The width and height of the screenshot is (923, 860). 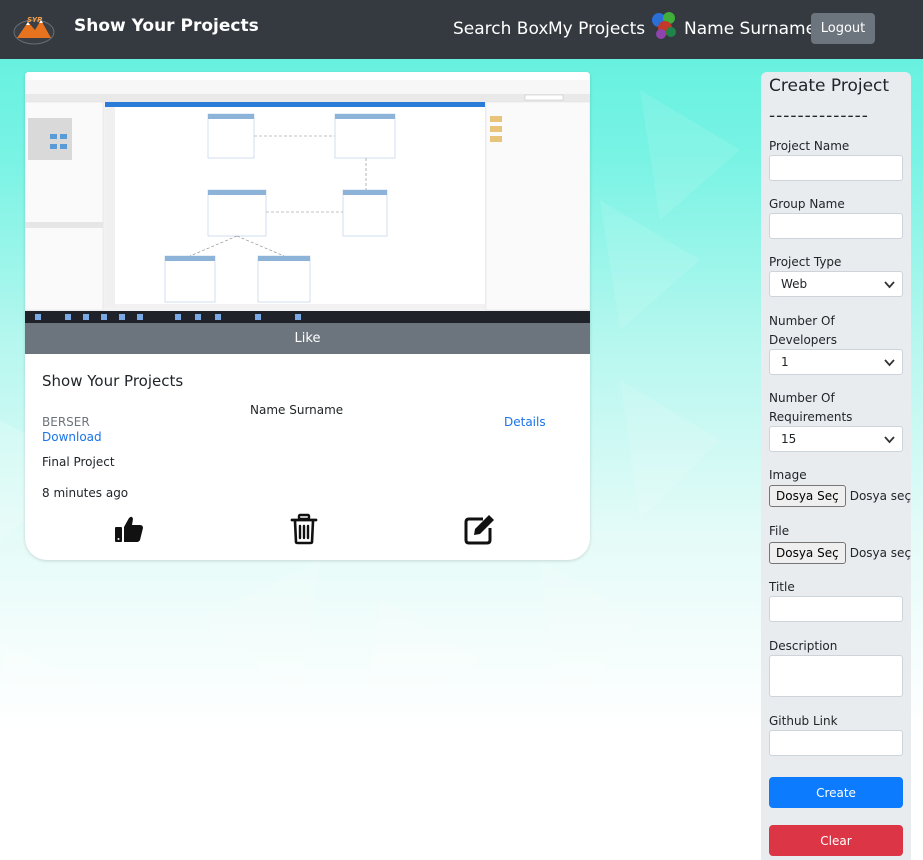 I want to click on project-name-label: Project Name, so click(x=809, y=146).